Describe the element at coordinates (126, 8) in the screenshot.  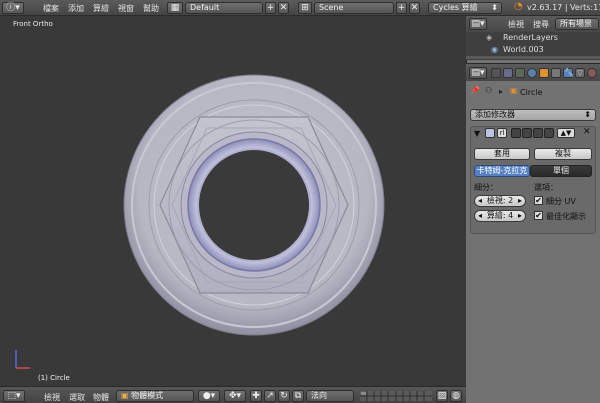
I see `menu-window: 視窗` at that location.